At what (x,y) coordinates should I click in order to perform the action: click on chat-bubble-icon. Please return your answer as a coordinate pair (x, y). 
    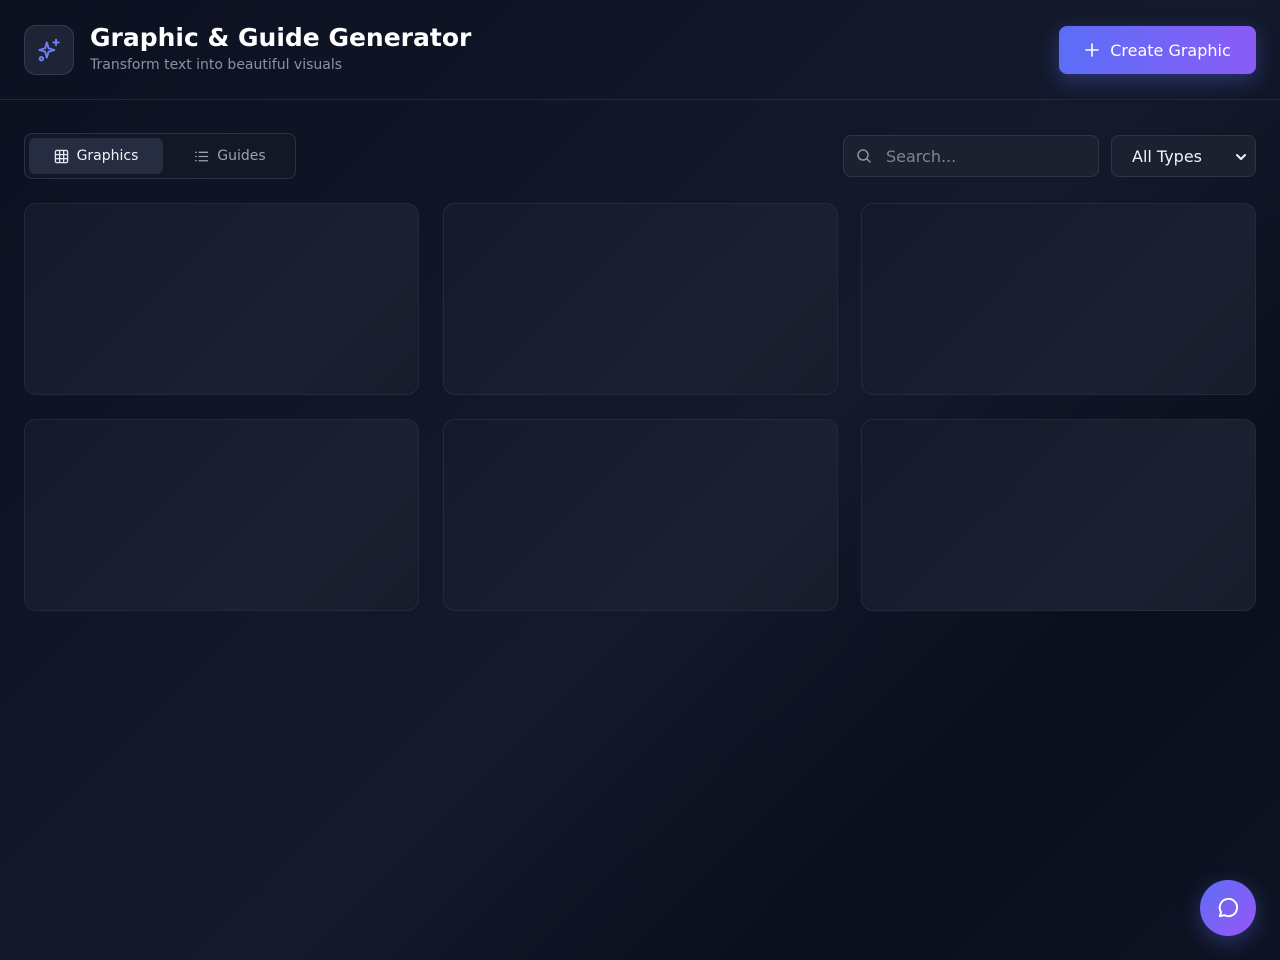
    Looking at the image, I should click on (1228, 907).